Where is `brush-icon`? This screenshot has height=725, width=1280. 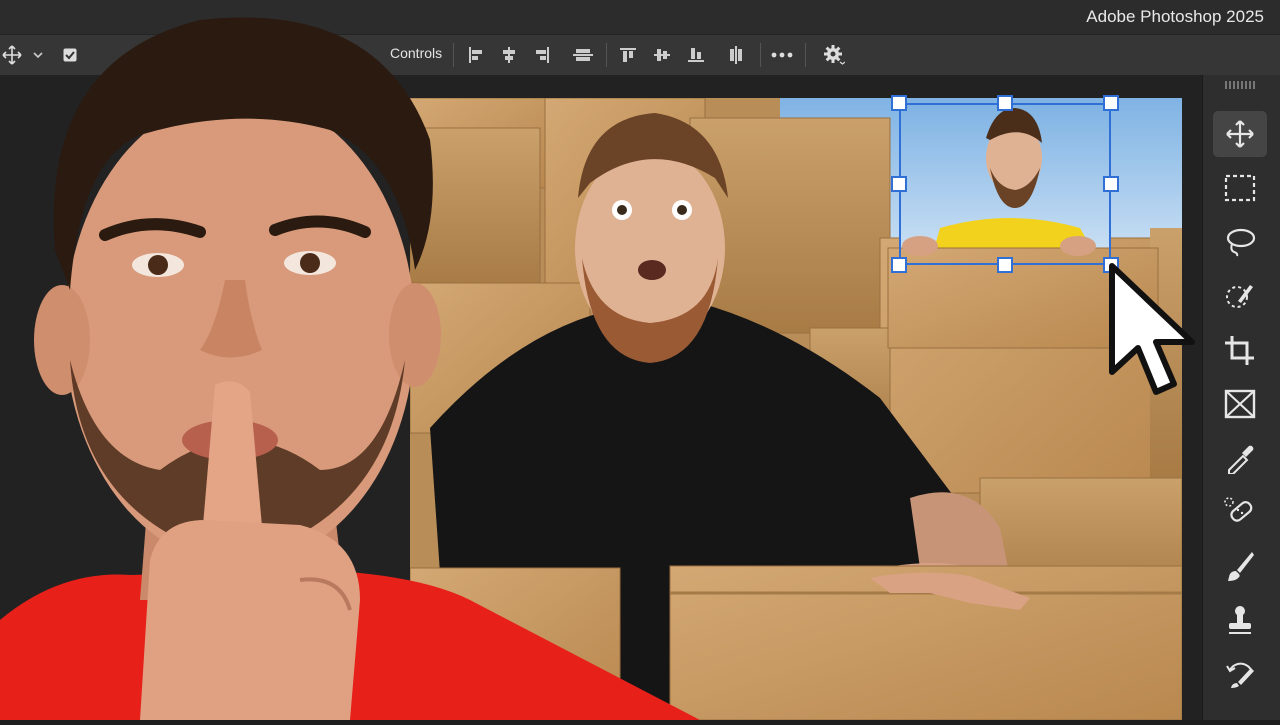
brush-icon is located at coordinates (1240, 566).